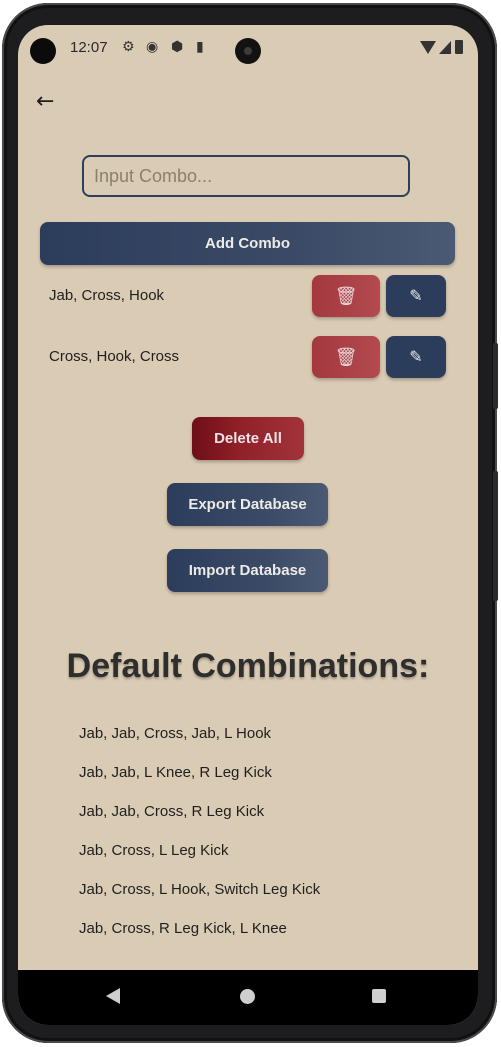  What do you see at coordinates (247, 504) in the screenshot?
I see `export-database-button: Export Database` at bounding box center [247, 504].